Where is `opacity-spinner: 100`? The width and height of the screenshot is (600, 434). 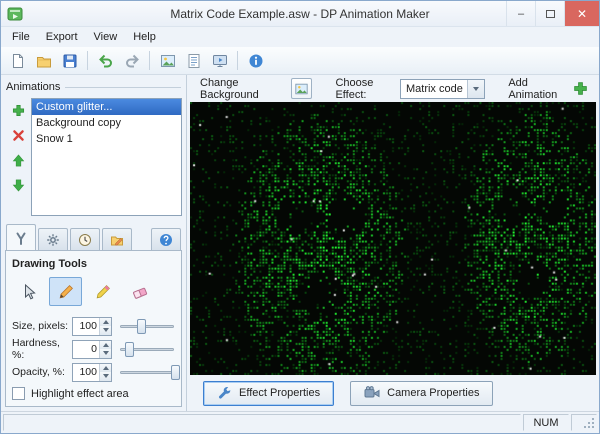 opacity-spinner: 100 is located at coordinates (92, 372).